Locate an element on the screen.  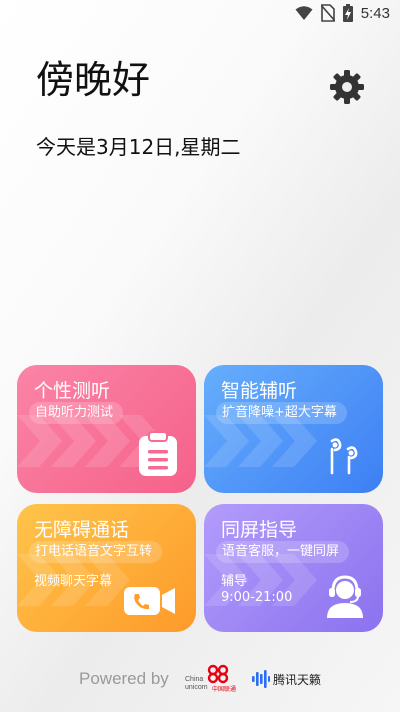
greeting-title: 傍晚好 is located at coordinates (93, 80).